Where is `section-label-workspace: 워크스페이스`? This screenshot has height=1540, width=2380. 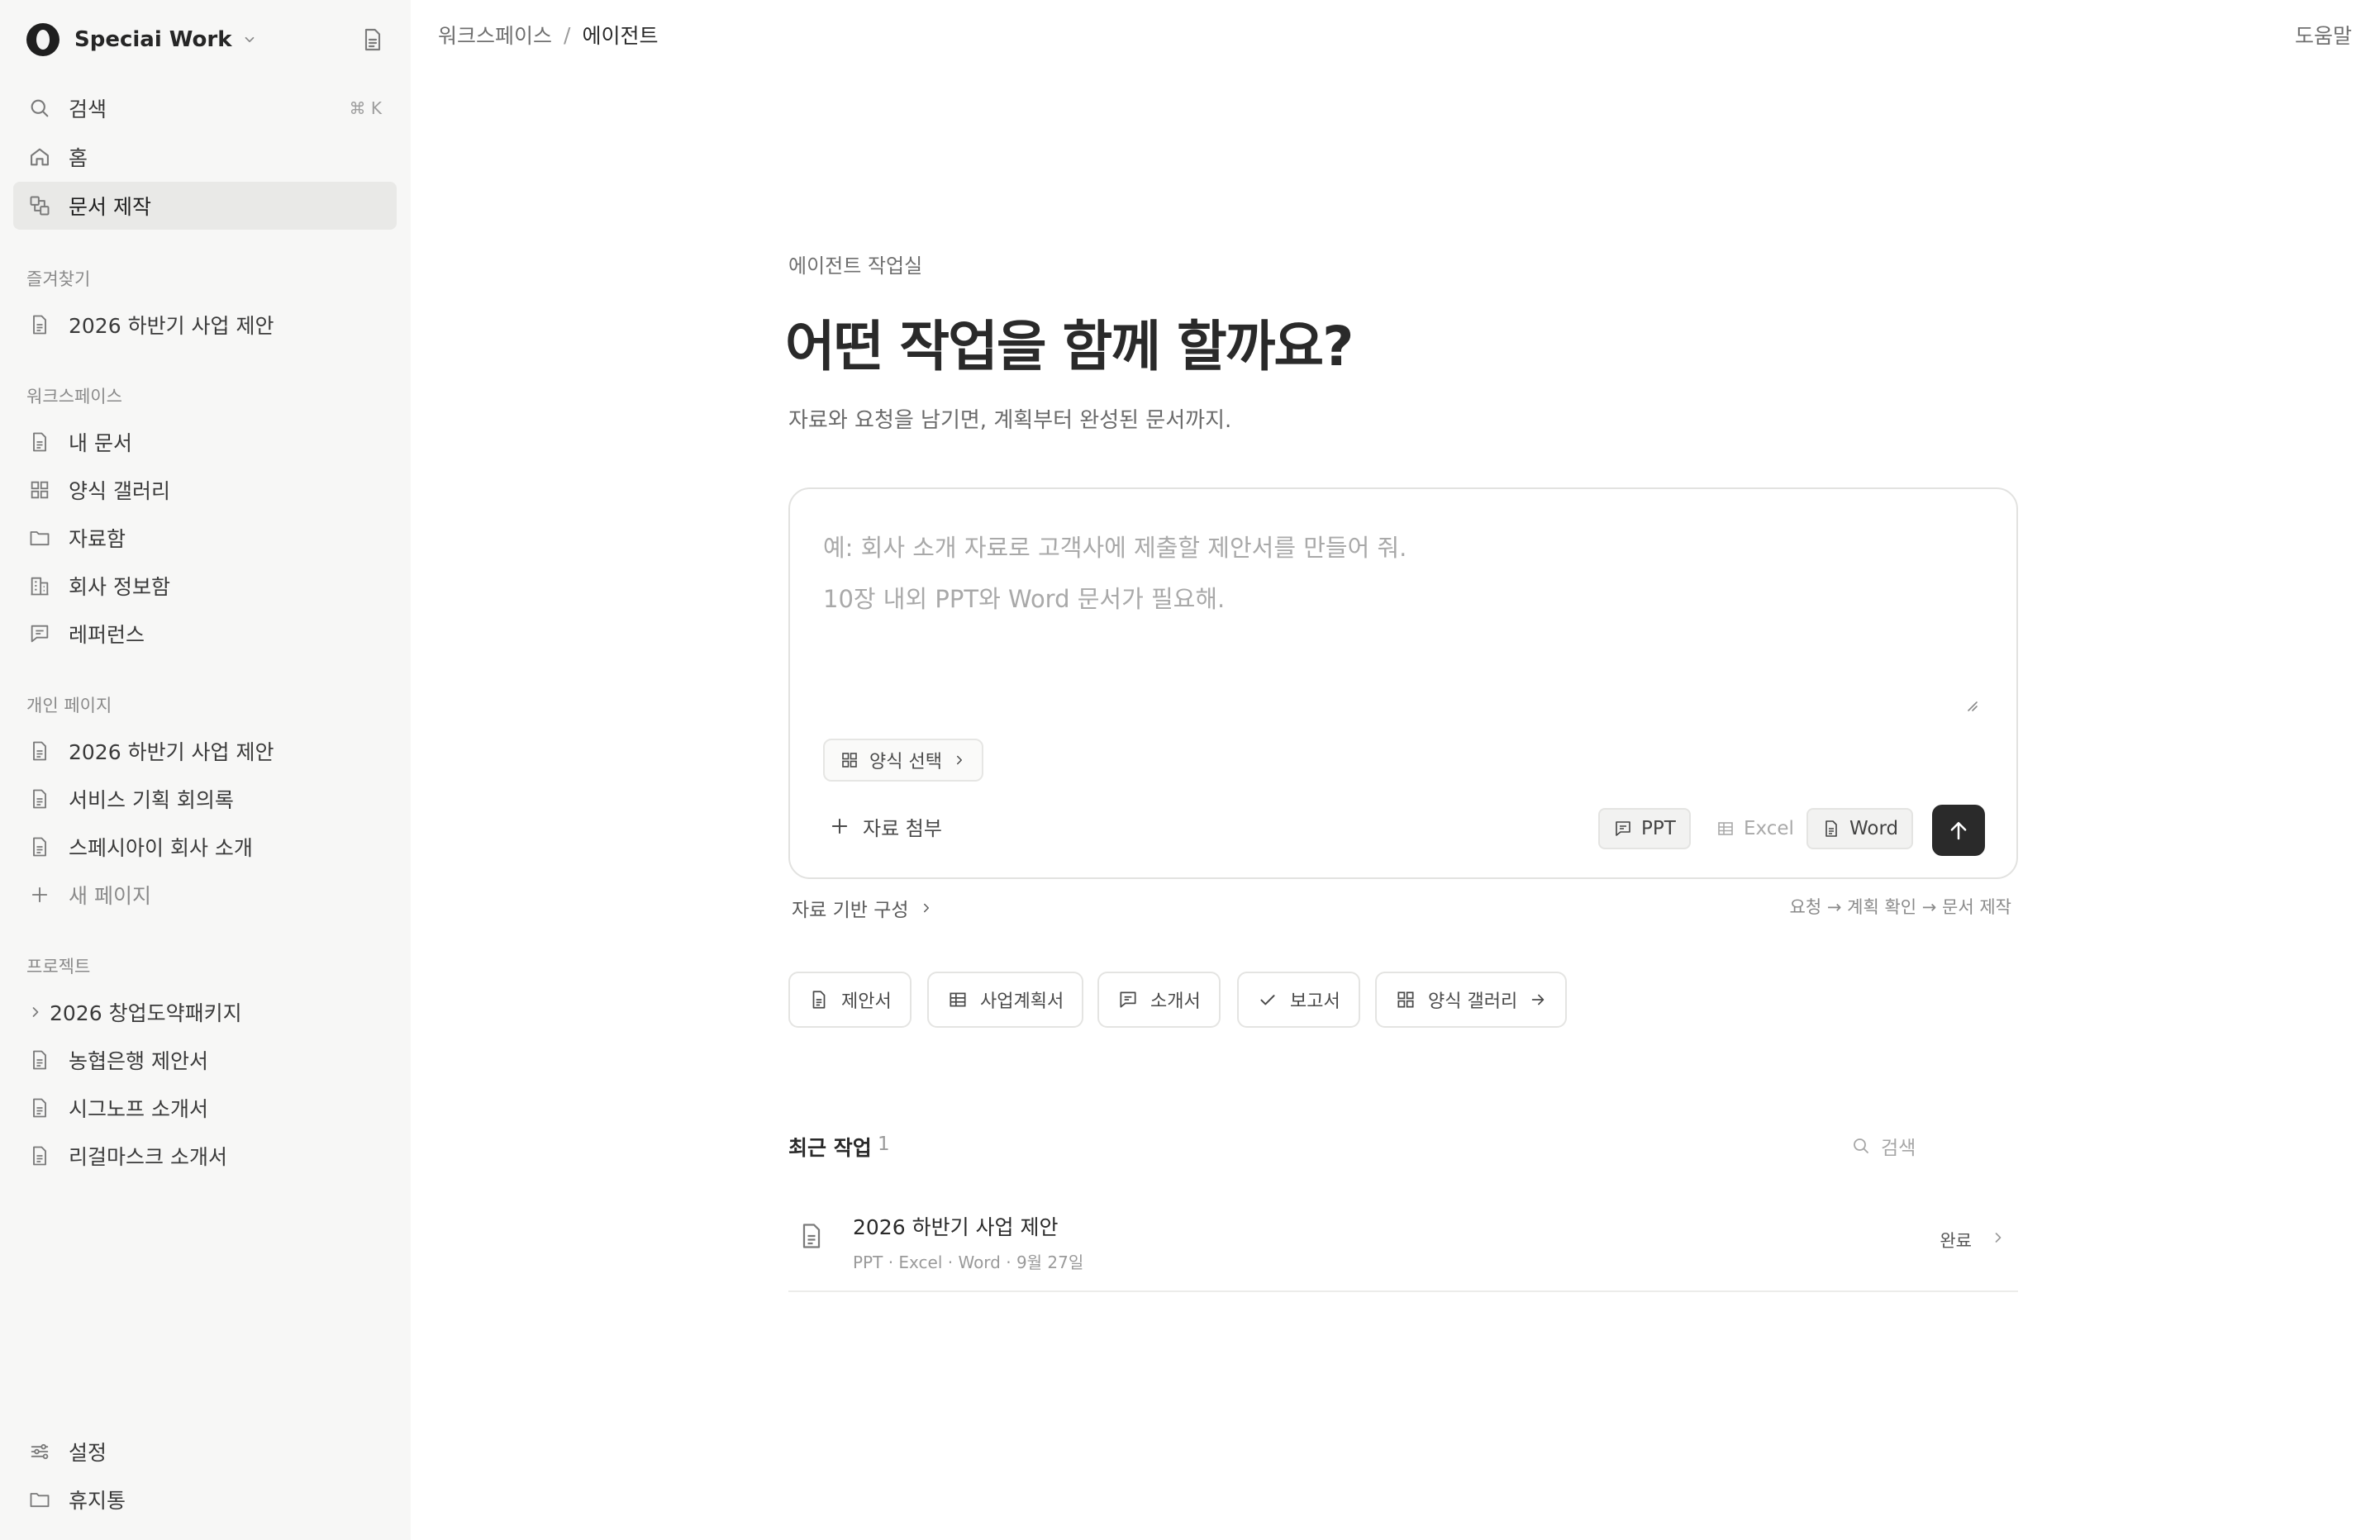 section-label-workspace: 워크스페이스 is located at coordinates (74, 396).